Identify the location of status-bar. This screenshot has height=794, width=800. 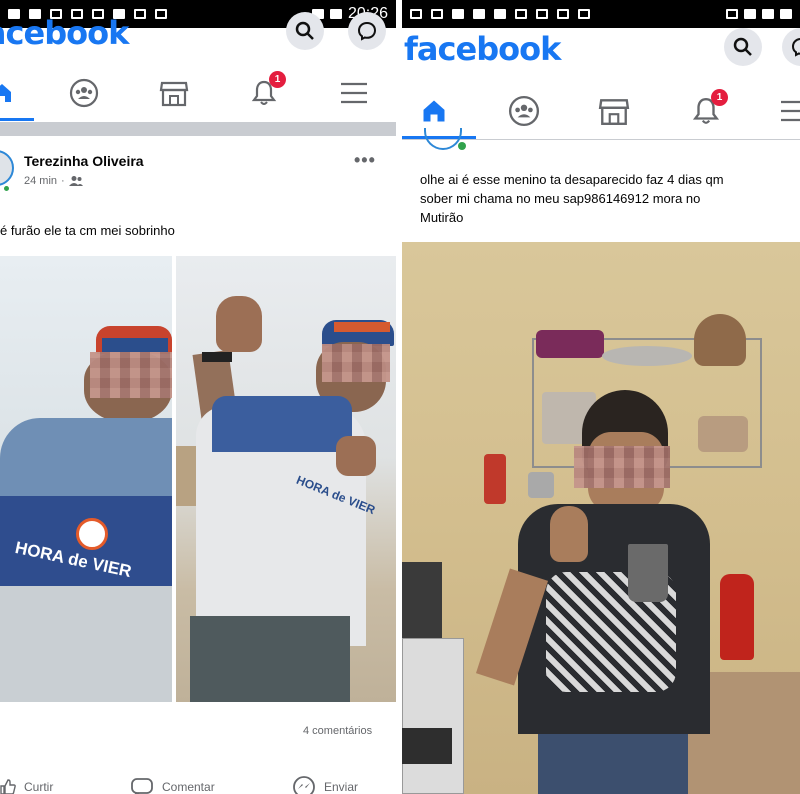
(601, 14).